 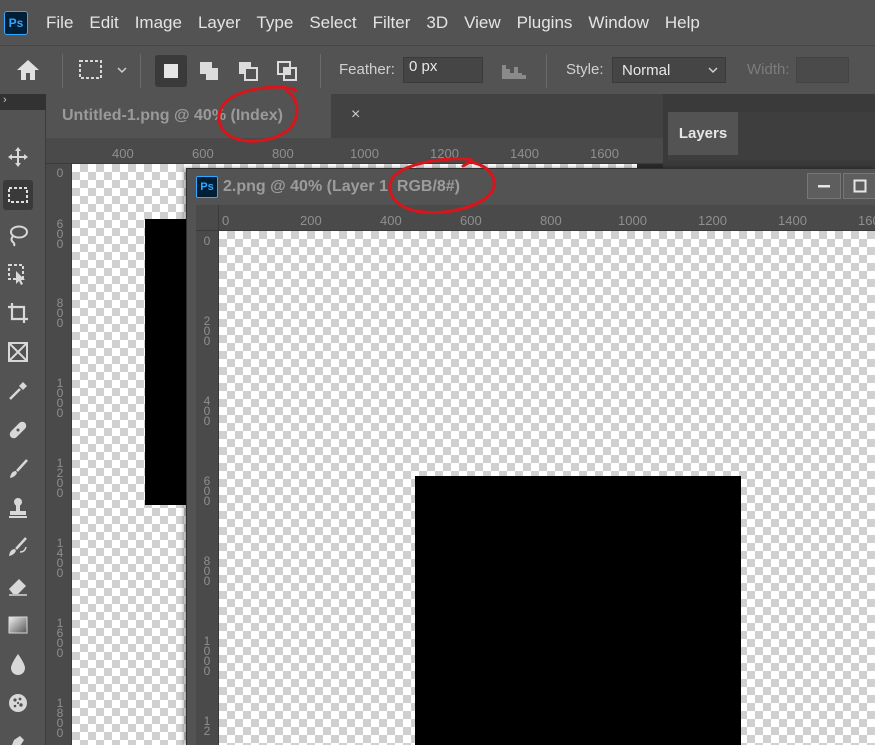 I want to click on brush-icon, so click(x=18, y=469).